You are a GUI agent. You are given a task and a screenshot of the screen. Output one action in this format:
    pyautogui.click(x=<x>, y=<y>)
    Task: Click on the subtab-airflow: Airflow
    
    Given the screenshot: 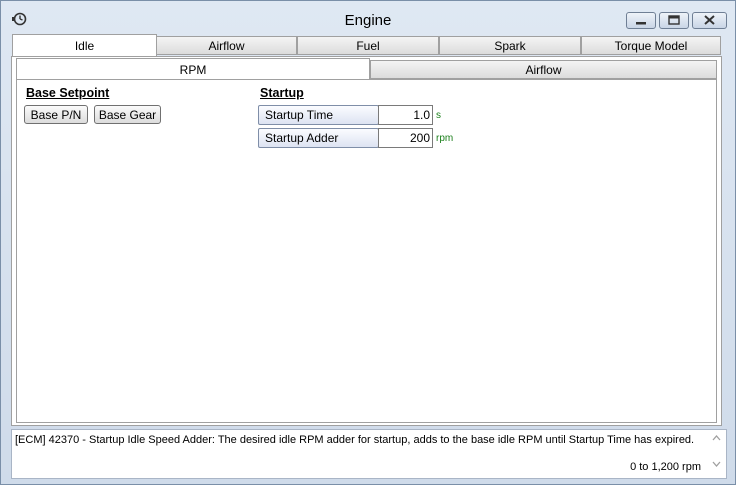 What is the action you would take?
    pyautogui.click(x=543, y=69)
    